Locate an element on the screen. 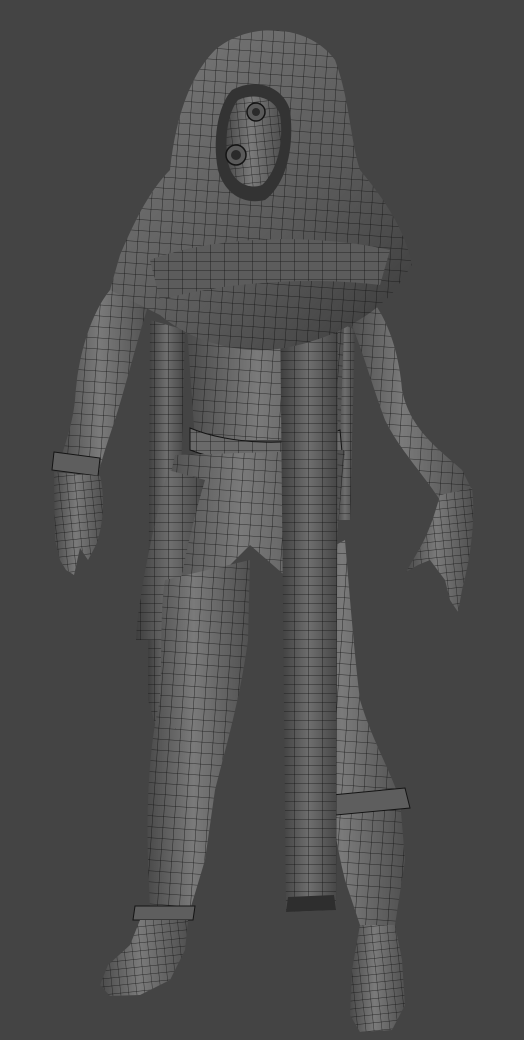 The height and width of the screenshot is (1040, 524). right-hand is located at coordinates (440, 550).